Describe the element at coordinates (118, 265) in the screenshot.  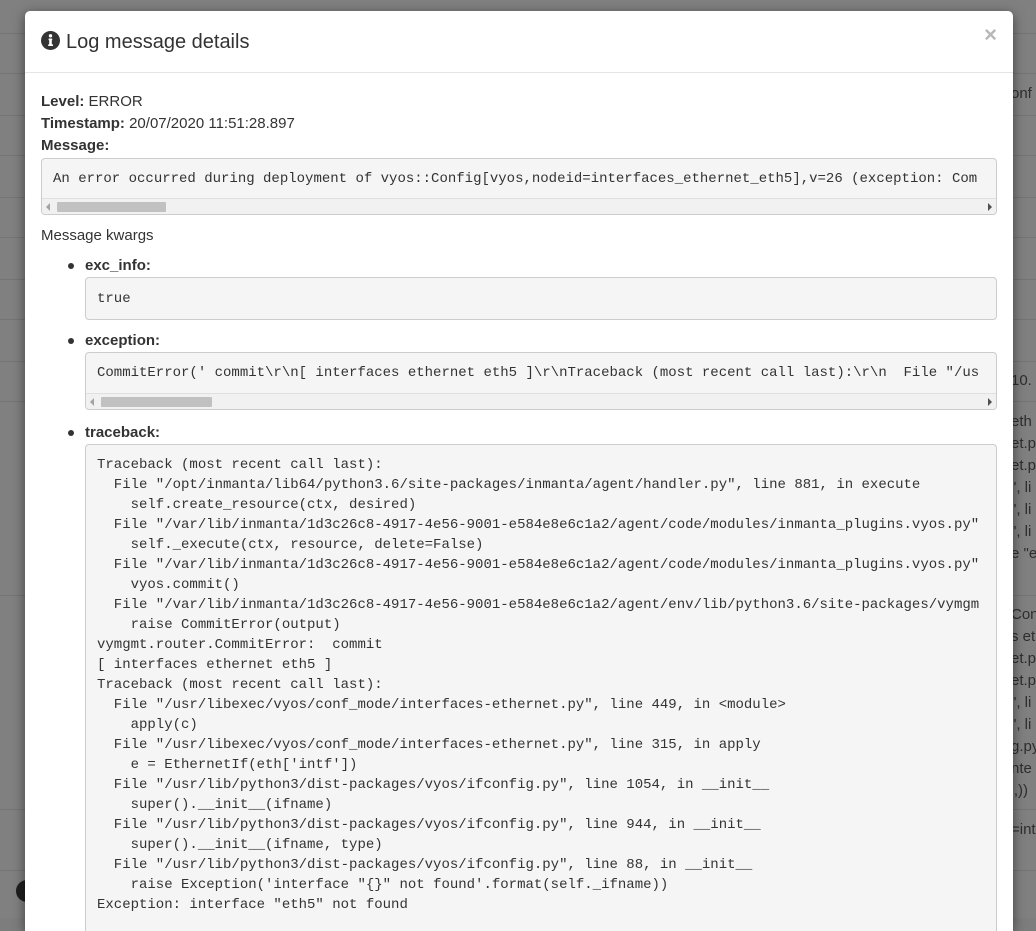
I see `kwarg-key: exc_info:` at that location.